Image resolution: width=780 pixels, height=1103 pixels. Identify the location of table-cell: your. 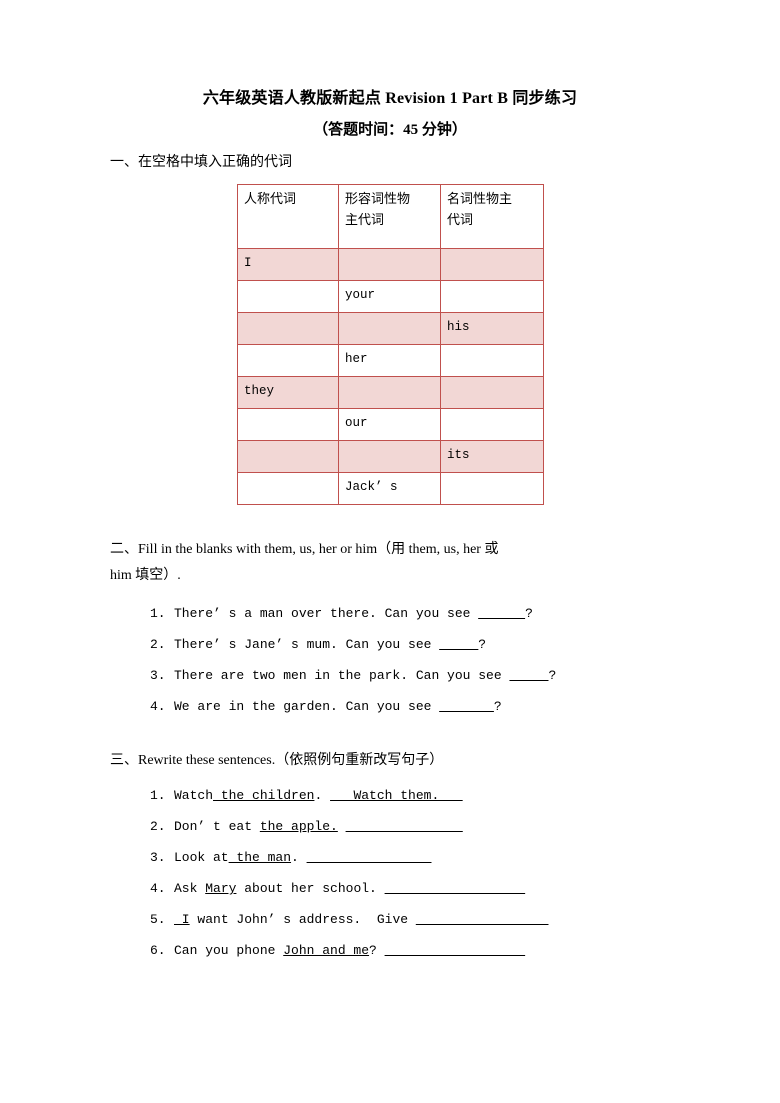
(389, 296).